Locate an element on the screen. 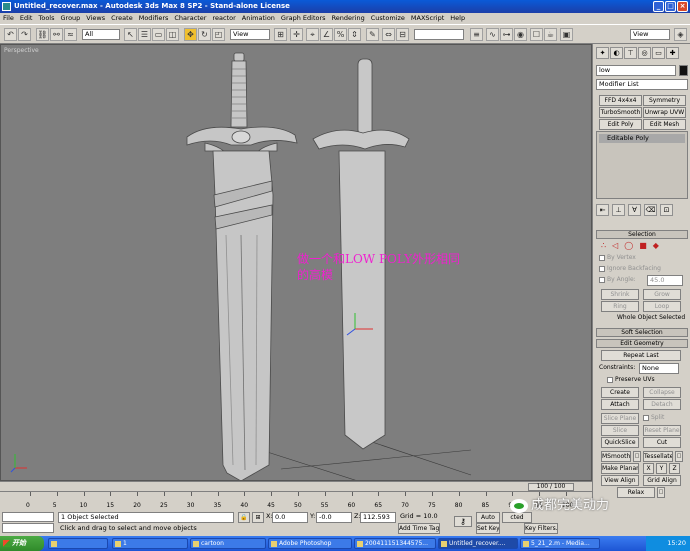 The width and height of the screenshot is (690, 551). symmetry-button: Symmetry is located at coordinates (664, 100).